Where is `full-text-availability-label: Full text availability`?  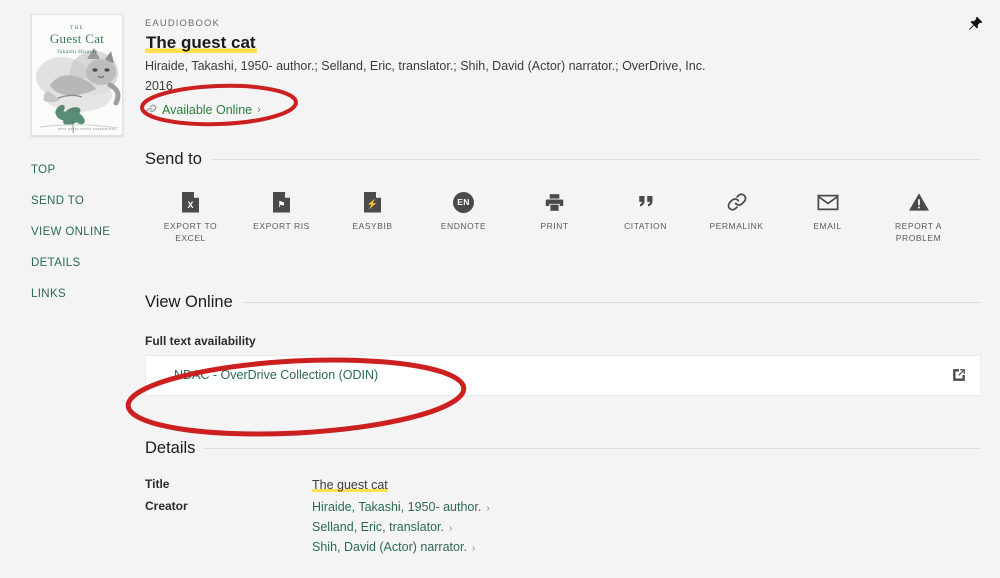
full-text-availability-label: Full text availability is located at coordinates (200, 340).